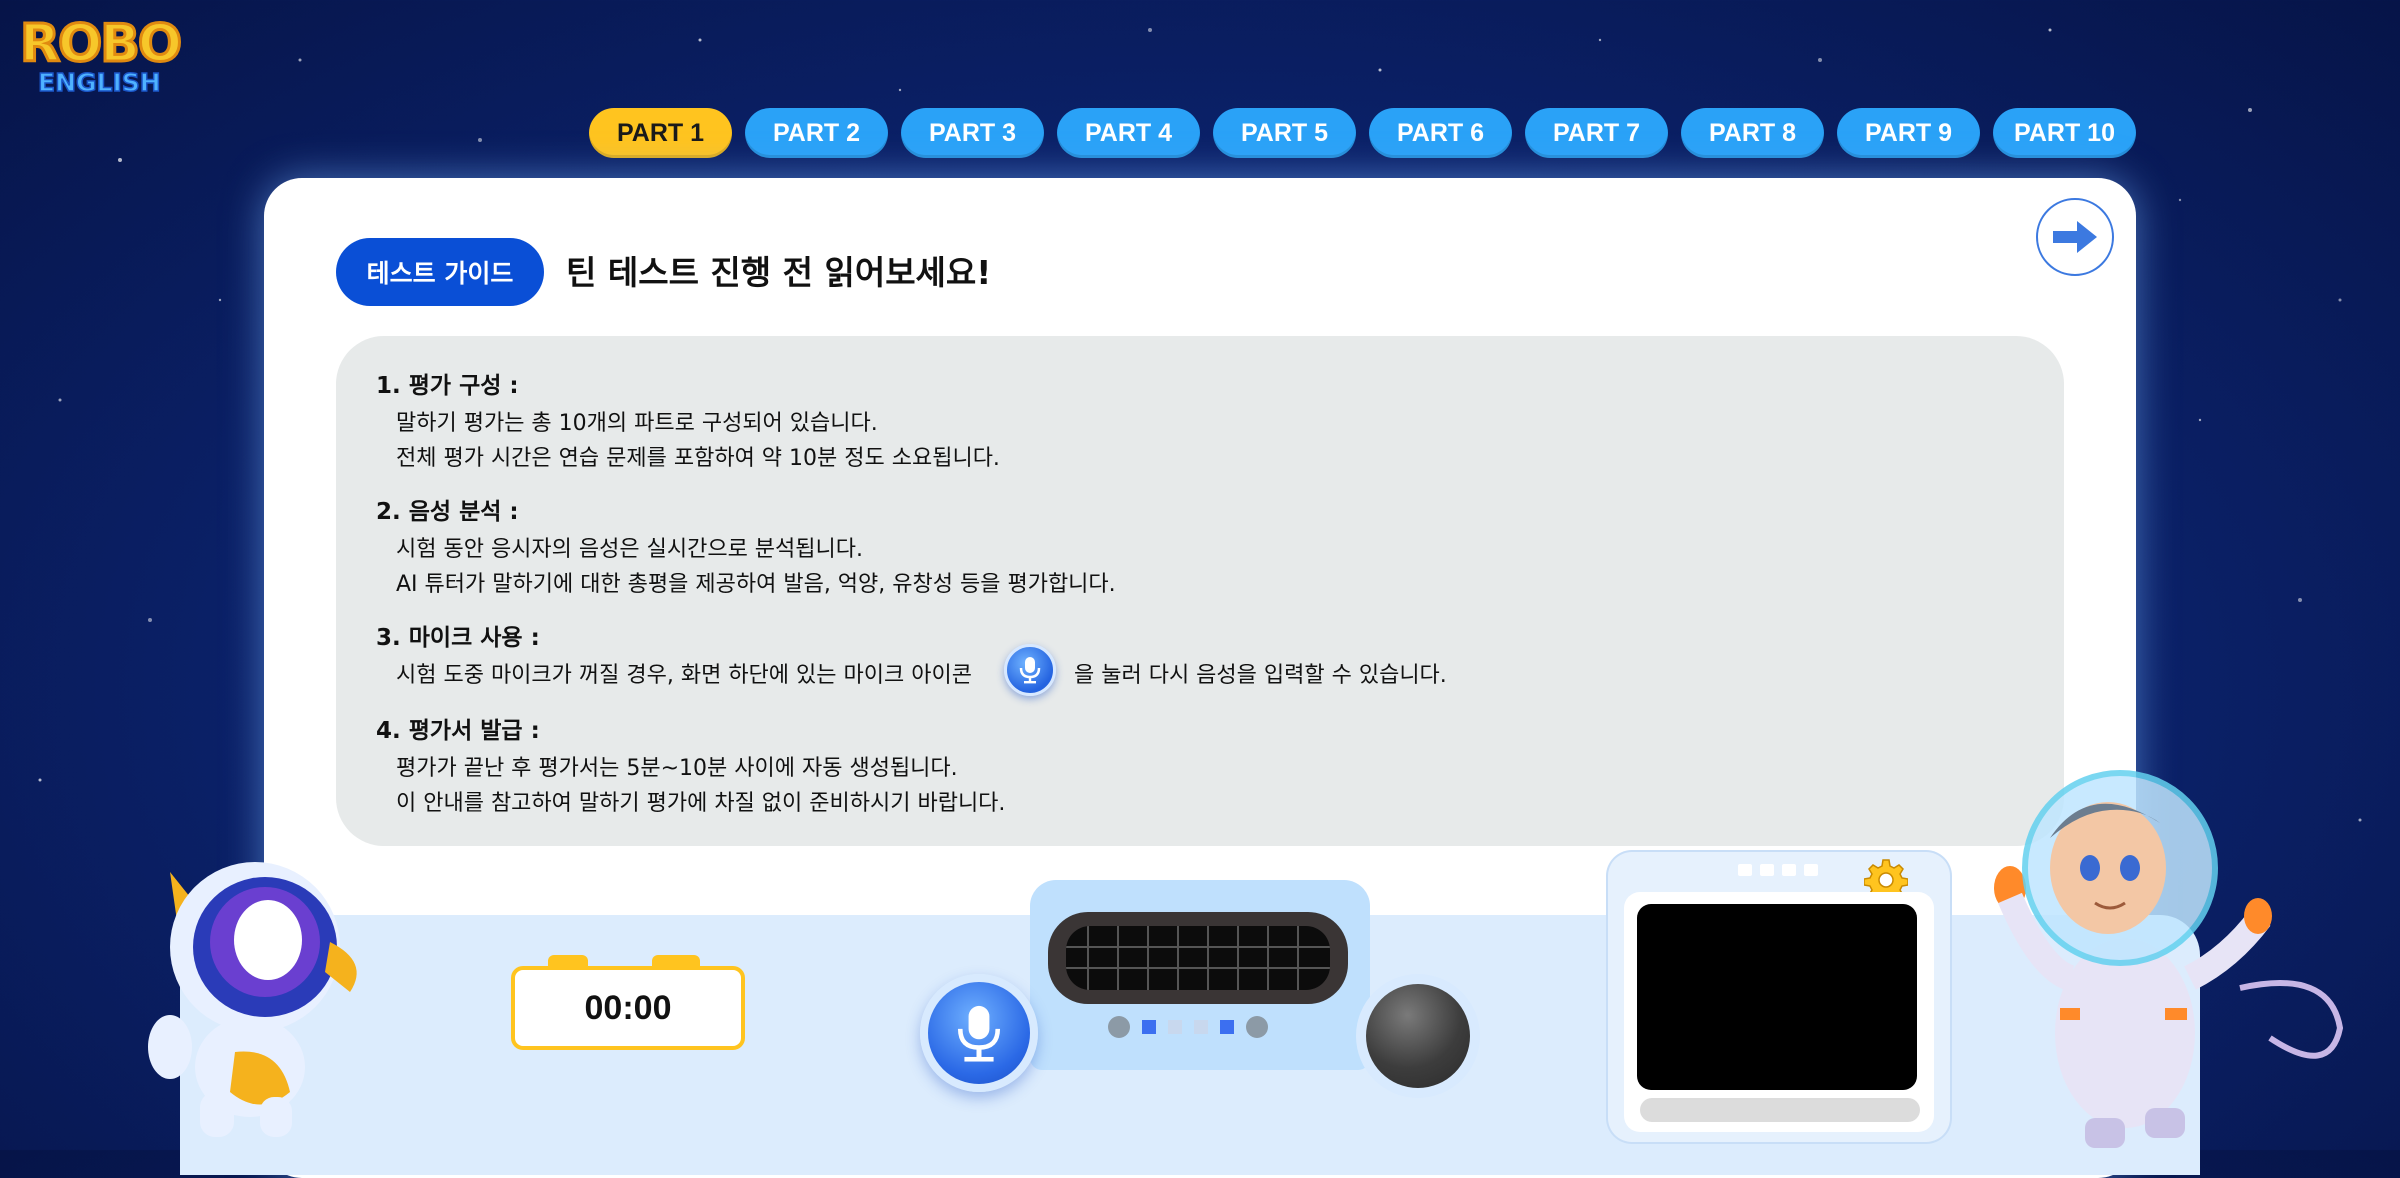  Describe the element at coordinates (1440, 133) in the screenshot. I see `tab-part-6: PART 6` at that location.